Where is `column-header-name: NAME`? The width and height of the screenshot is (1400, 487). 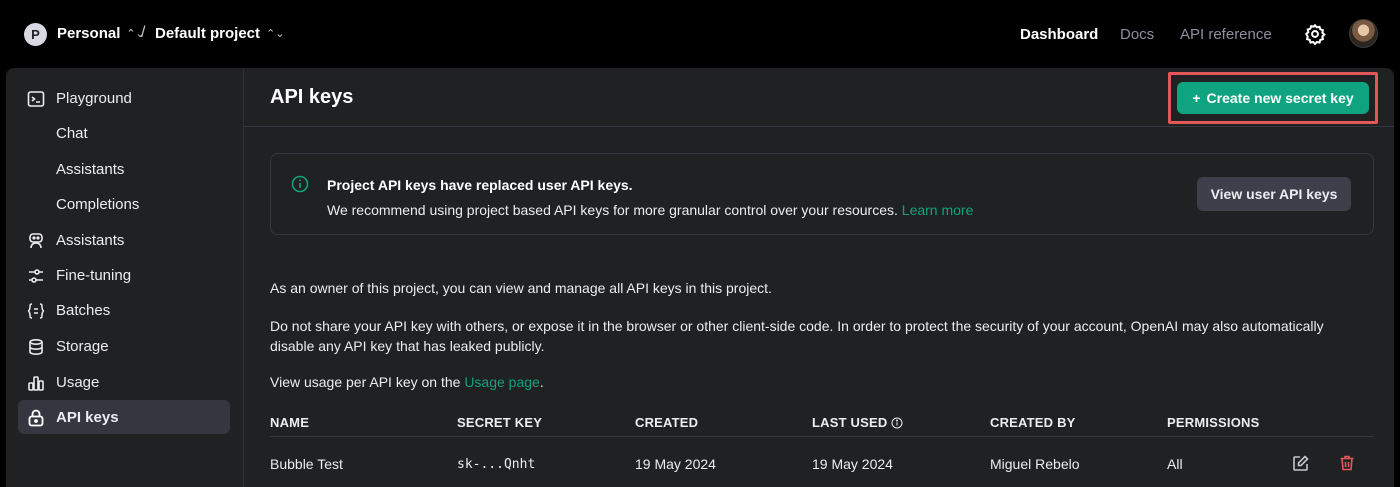 column-header-name: NAME is located at coordinates (290, 422).